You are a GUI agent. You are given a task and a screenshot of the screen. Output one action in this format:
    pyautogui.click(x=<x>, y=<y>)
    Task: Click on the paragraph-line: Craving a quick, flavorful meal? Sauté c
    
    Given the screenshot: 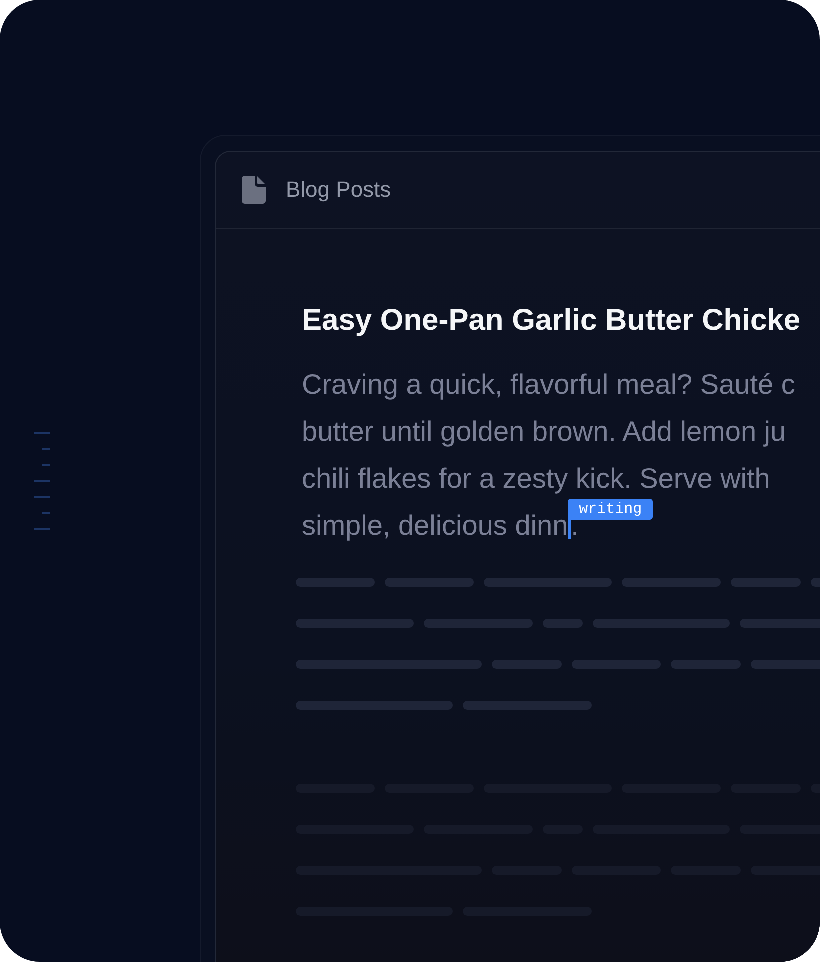 What is the action you would take?
    pyautogui.click(x=549, y=384)
    